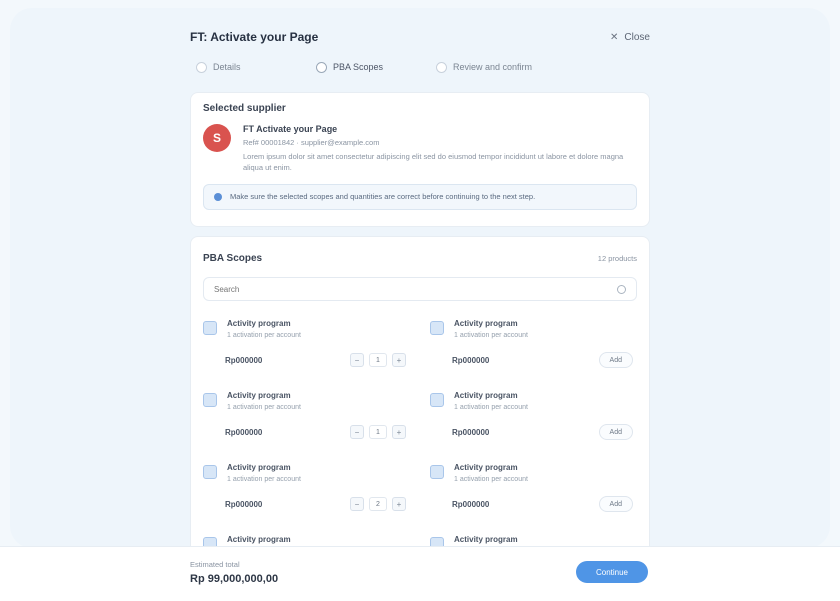 The height and width of the screenshot is (601, 840). What do you see at coordinates (614, 37) in the screenshot?
I see `close-icon: ✕` at bounding box center [614, 37].